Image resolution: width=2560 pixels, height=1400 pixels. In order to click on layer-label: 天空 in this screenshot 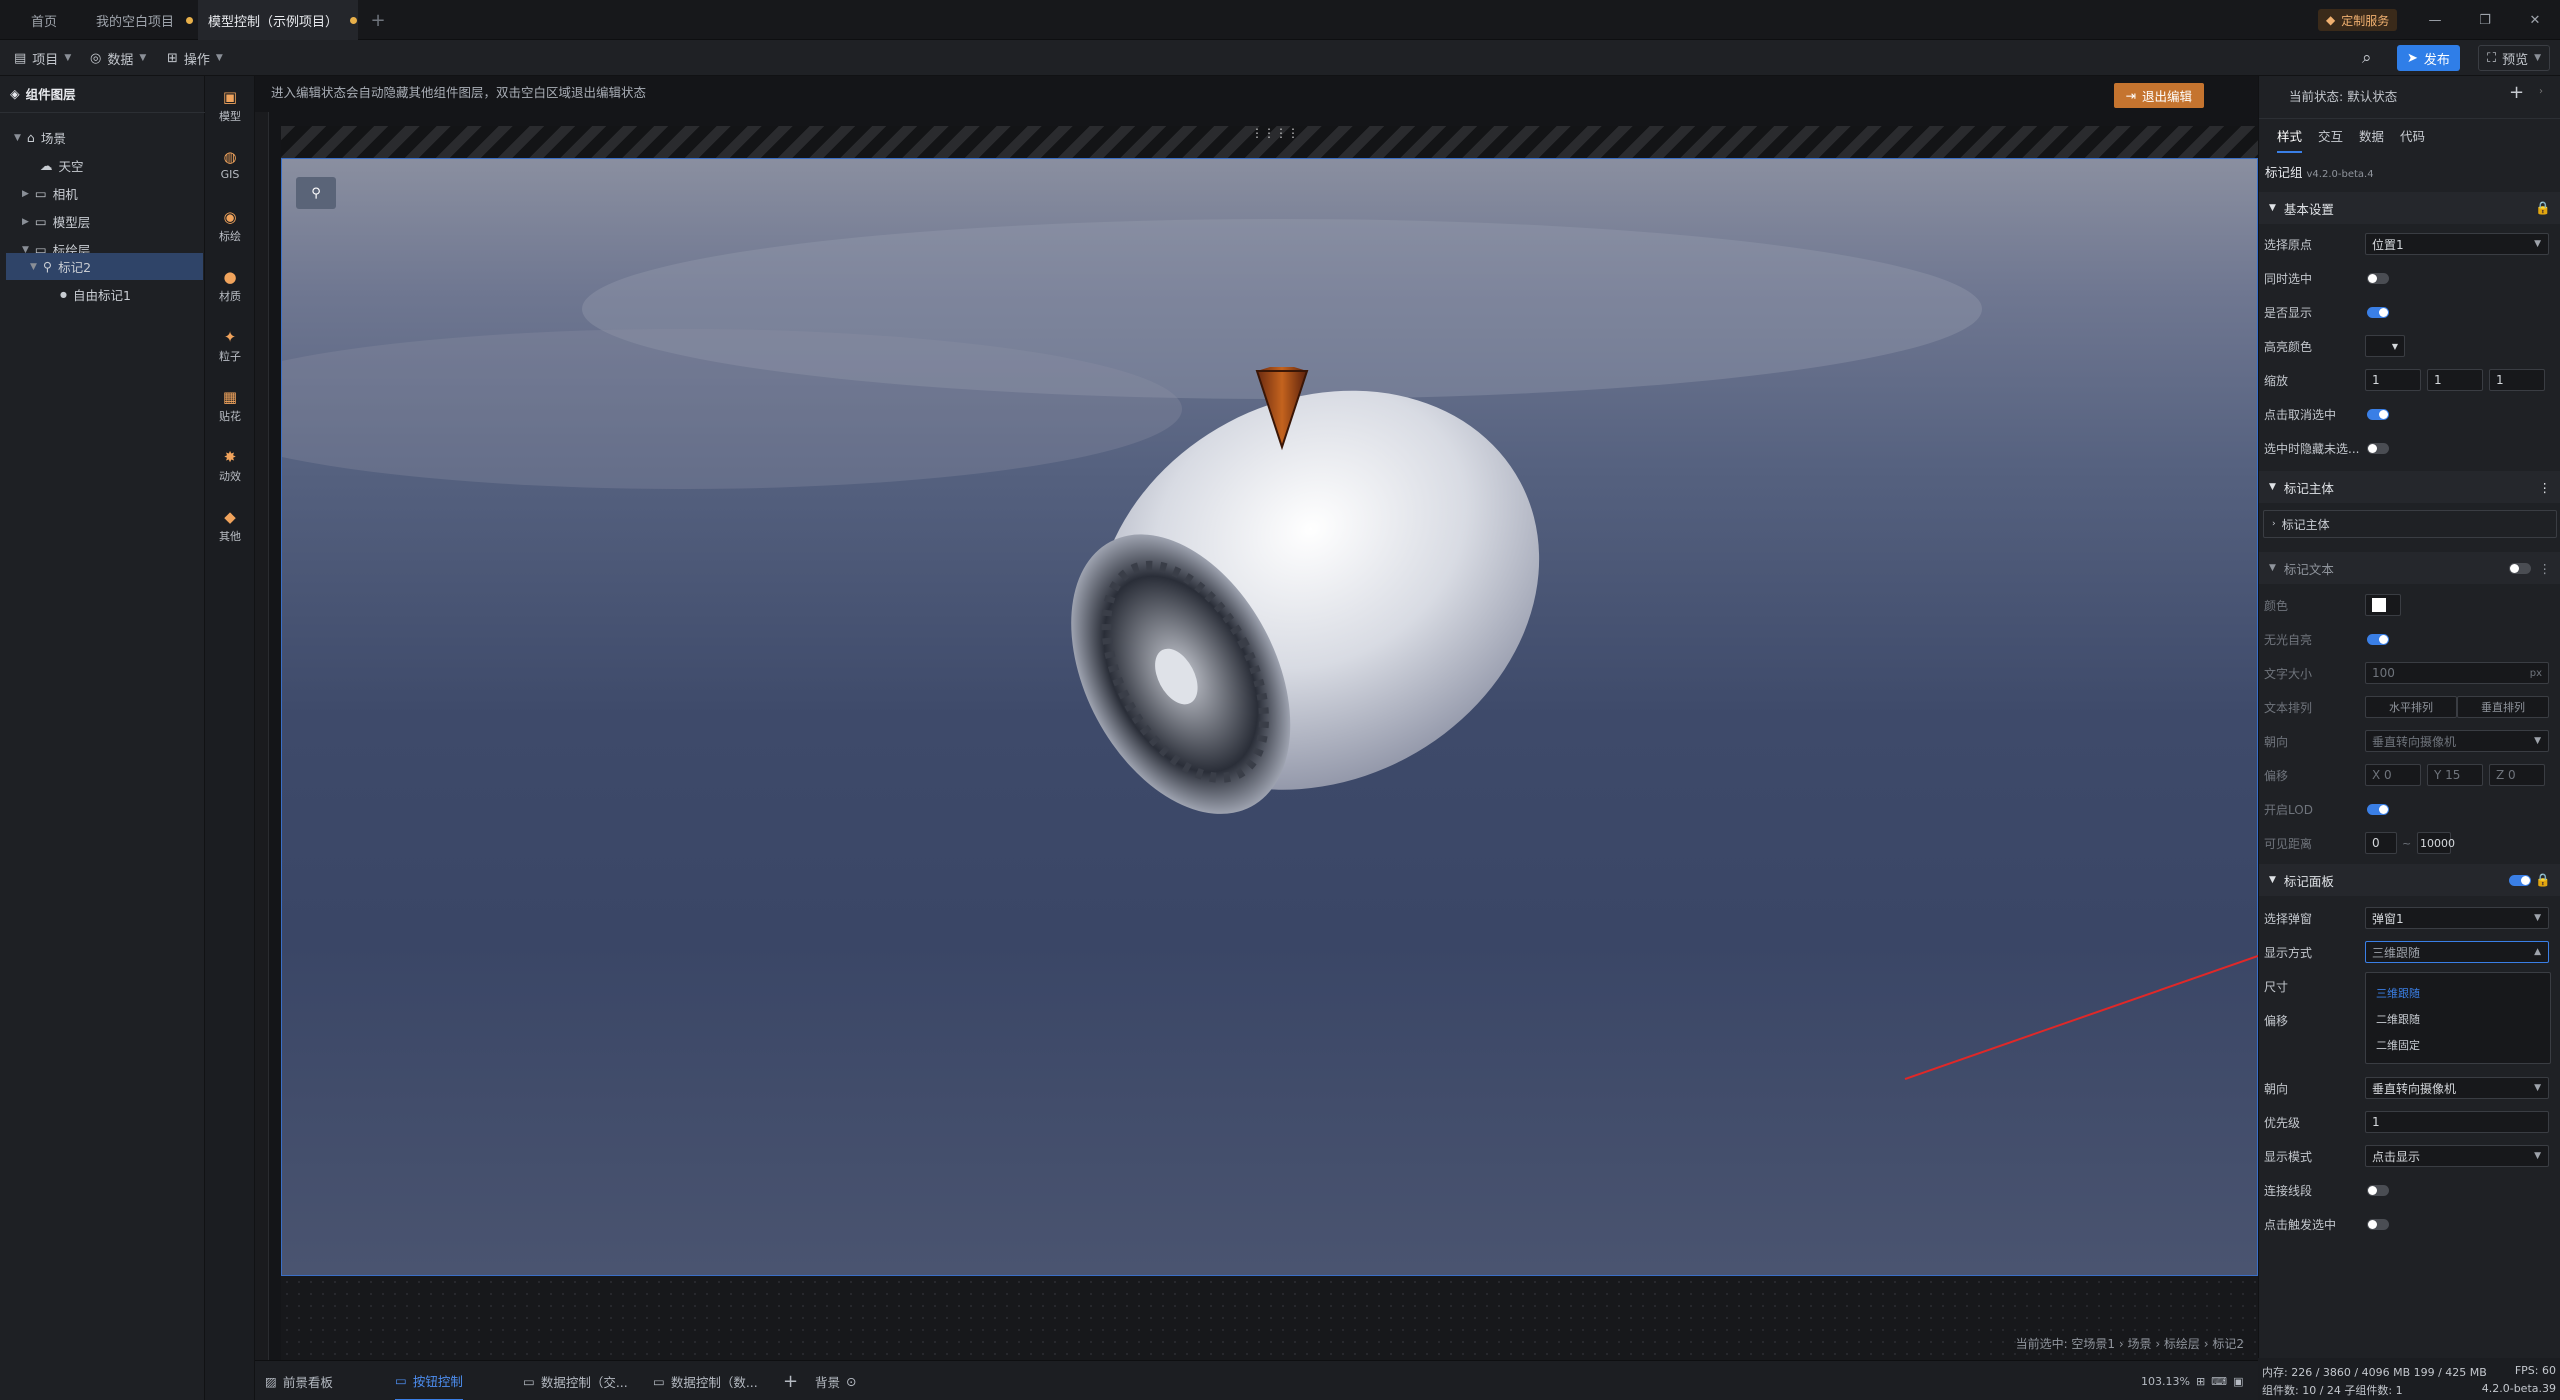, I will do `click(71, 166)`.